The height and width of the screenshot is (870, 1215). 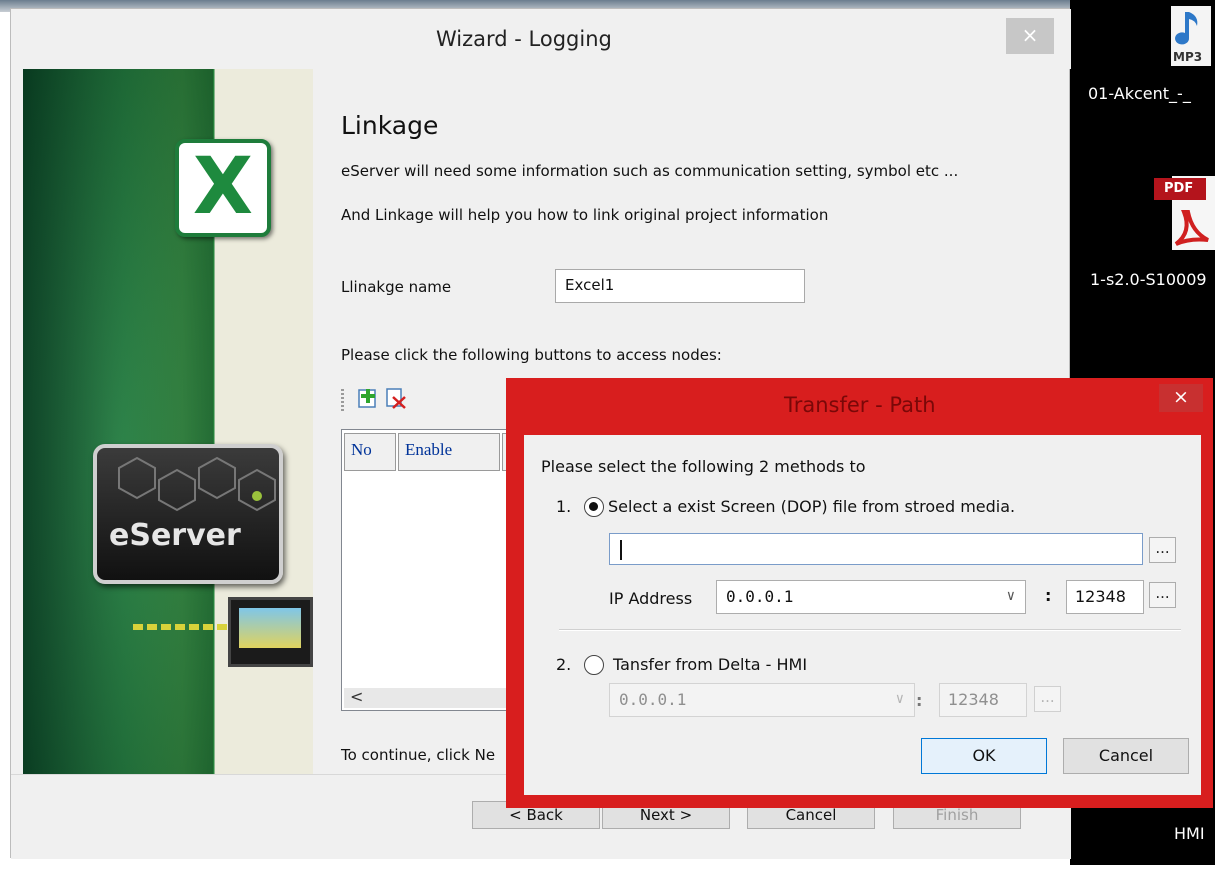 I want to click on hmi-panel-icon, so click(x=270, y=632).